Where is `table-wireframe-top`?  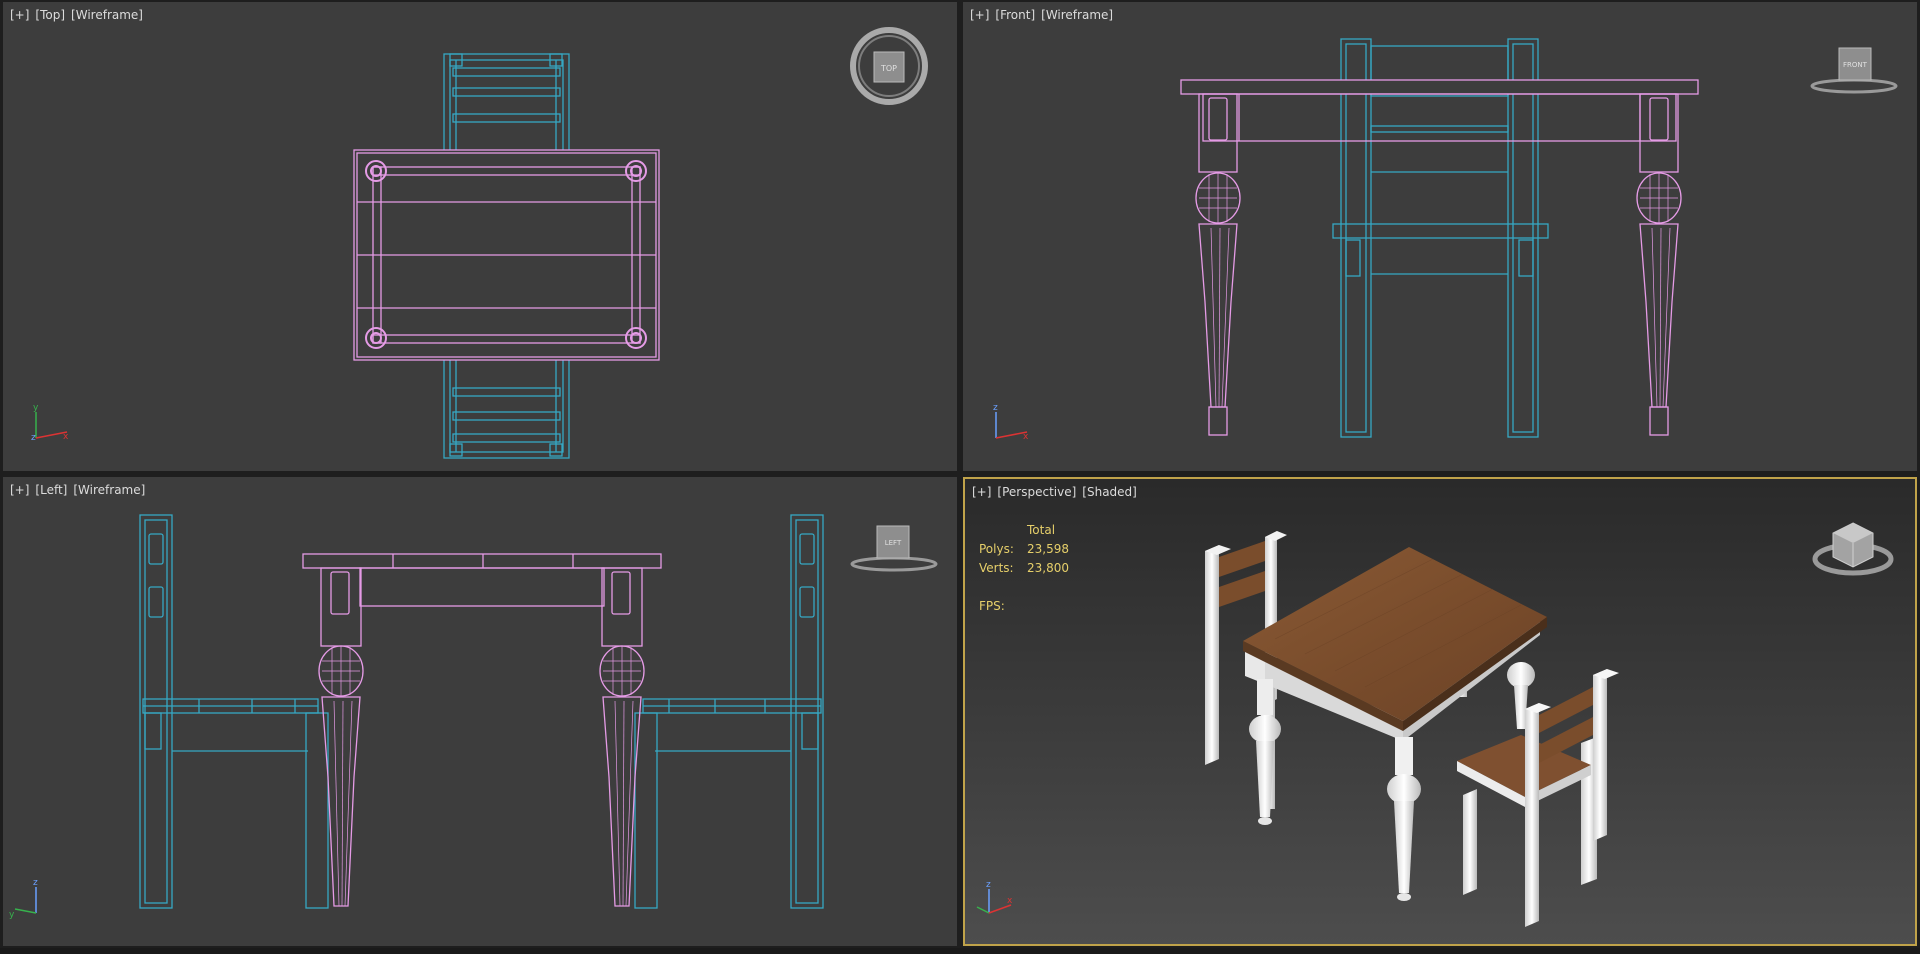
table-wireframe-top is located at coordinates (506, 255).